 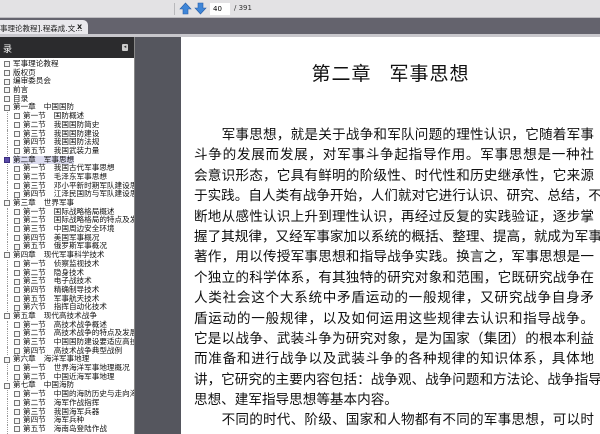 I want to click on bookmark-label: 第四节江泽民国防与军队建设思想, so click(x=78, y=194).